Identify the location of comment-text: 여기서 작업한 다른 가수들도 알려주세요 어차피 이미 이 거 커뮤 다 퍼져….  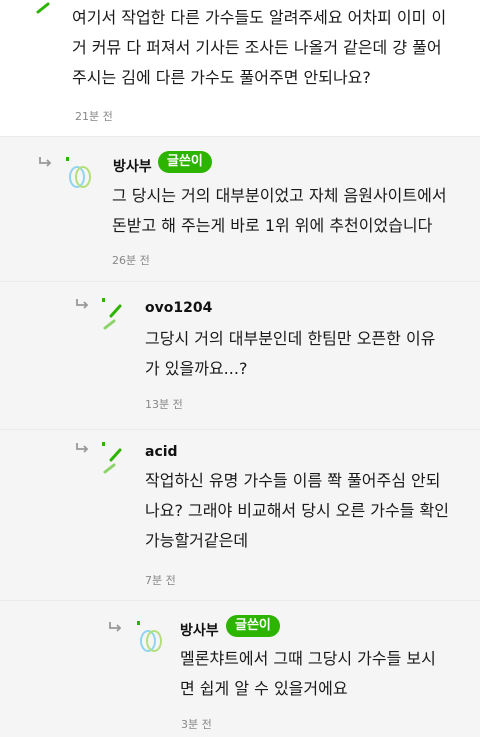
(259, 47).